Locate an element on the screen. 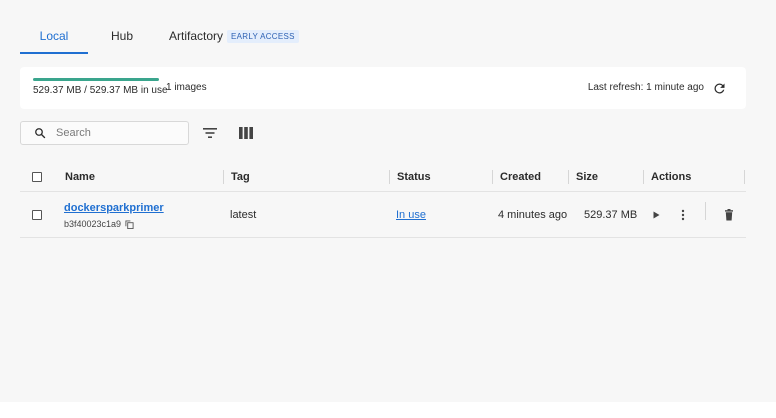 The image size is (776, 418). image-created: 4 minutes ago is located at coordinates (533, 215).